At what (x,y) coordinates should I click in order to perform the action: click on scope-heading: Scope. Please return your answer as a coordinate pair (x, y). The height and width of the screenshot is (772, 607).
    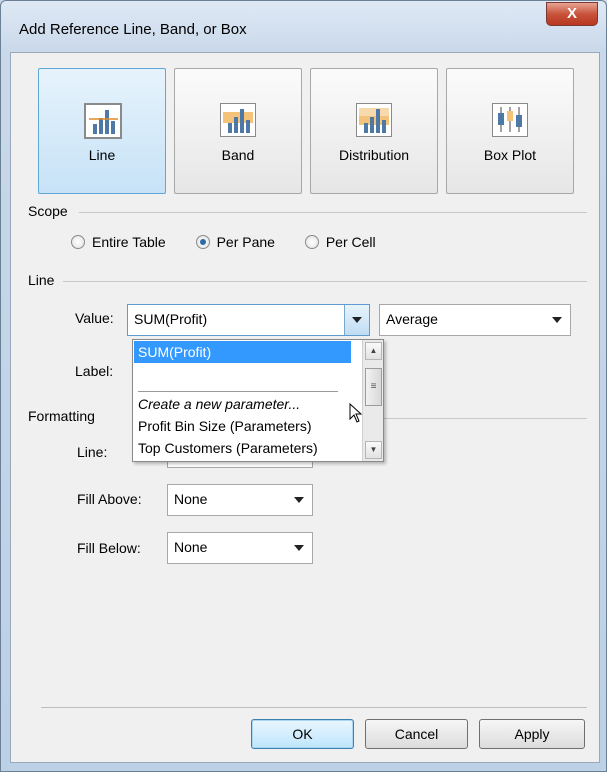
    Looking at the image, I should click on (48, 211).